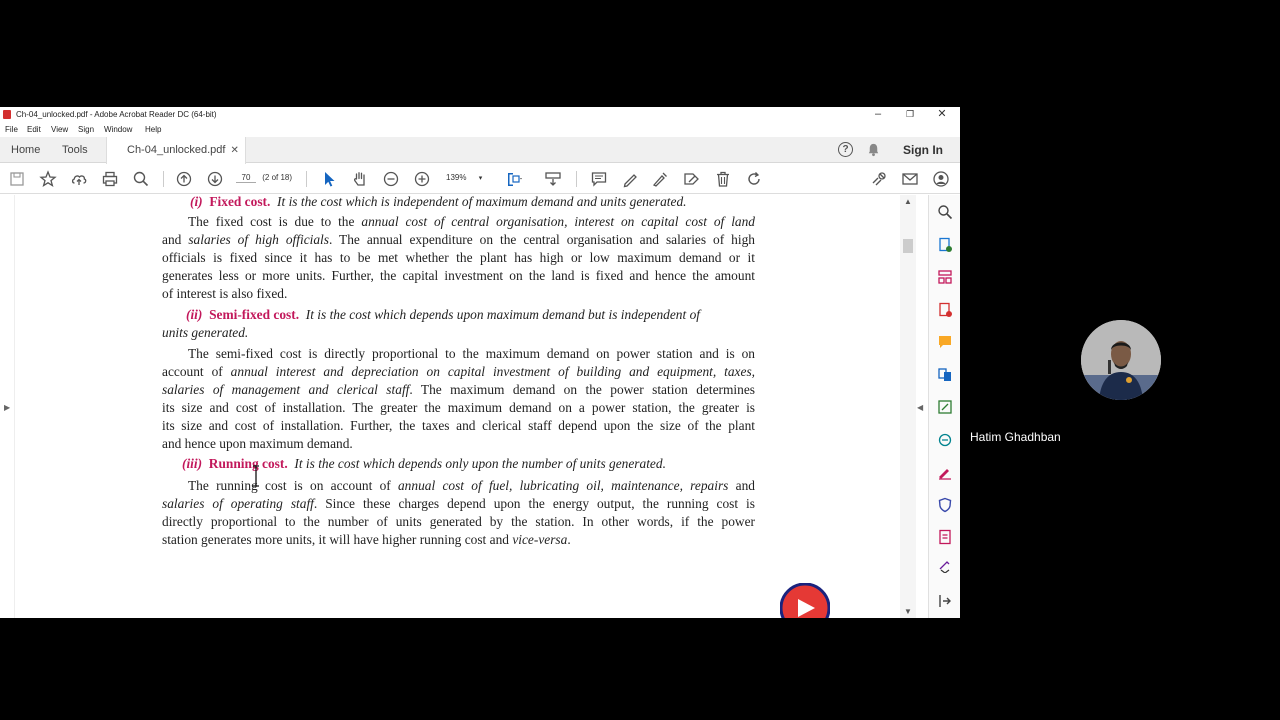  Describe the element at coordinates (391, 179) in the screenshot. I see `zoom-out-icon` at that location.